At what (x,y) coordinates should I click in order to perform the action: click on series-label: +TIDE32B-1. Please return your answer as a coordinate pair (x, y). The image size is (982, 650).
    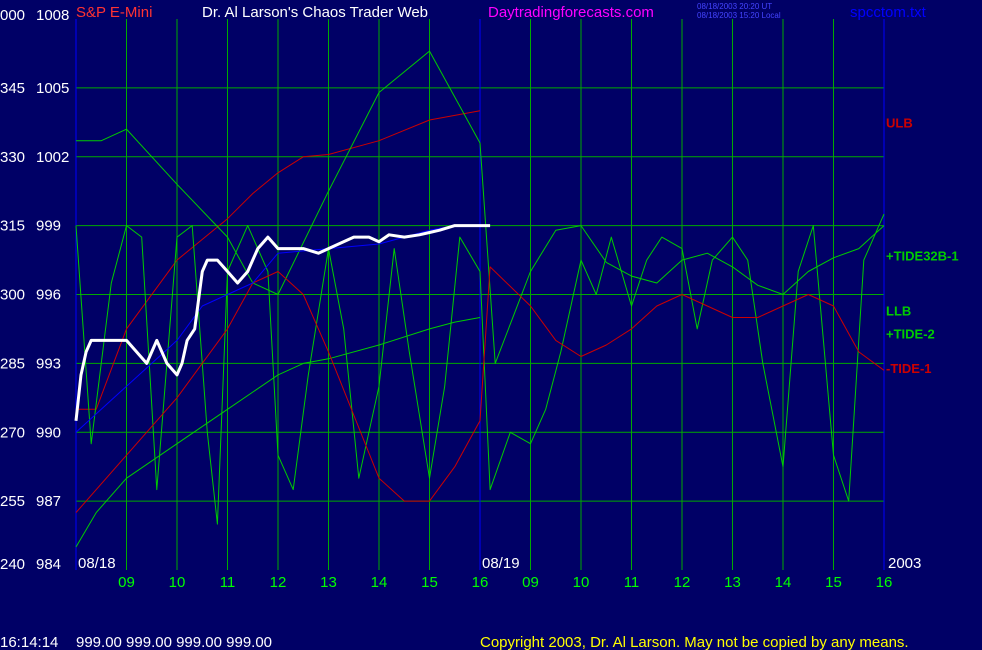
    Looking at the image, I should click on (922, 255).